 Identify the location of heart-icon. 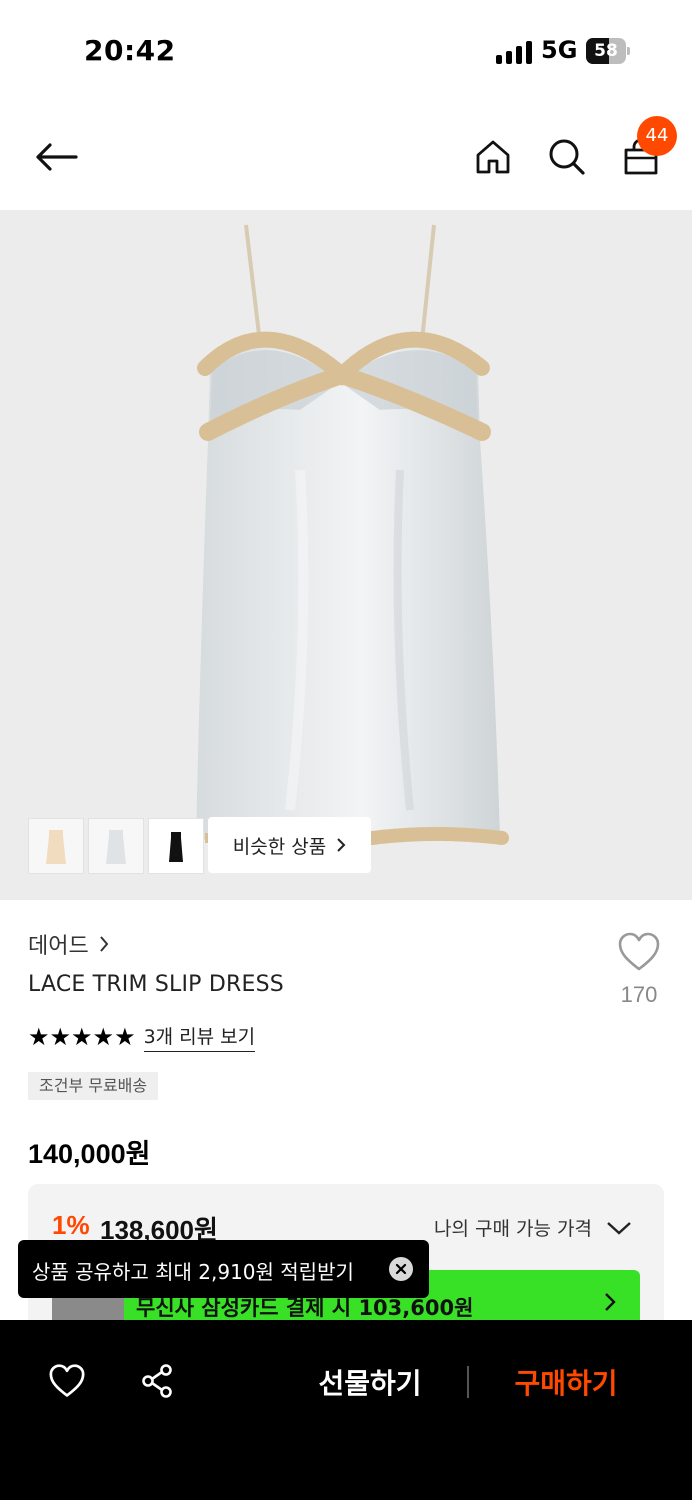
(67, 1380).